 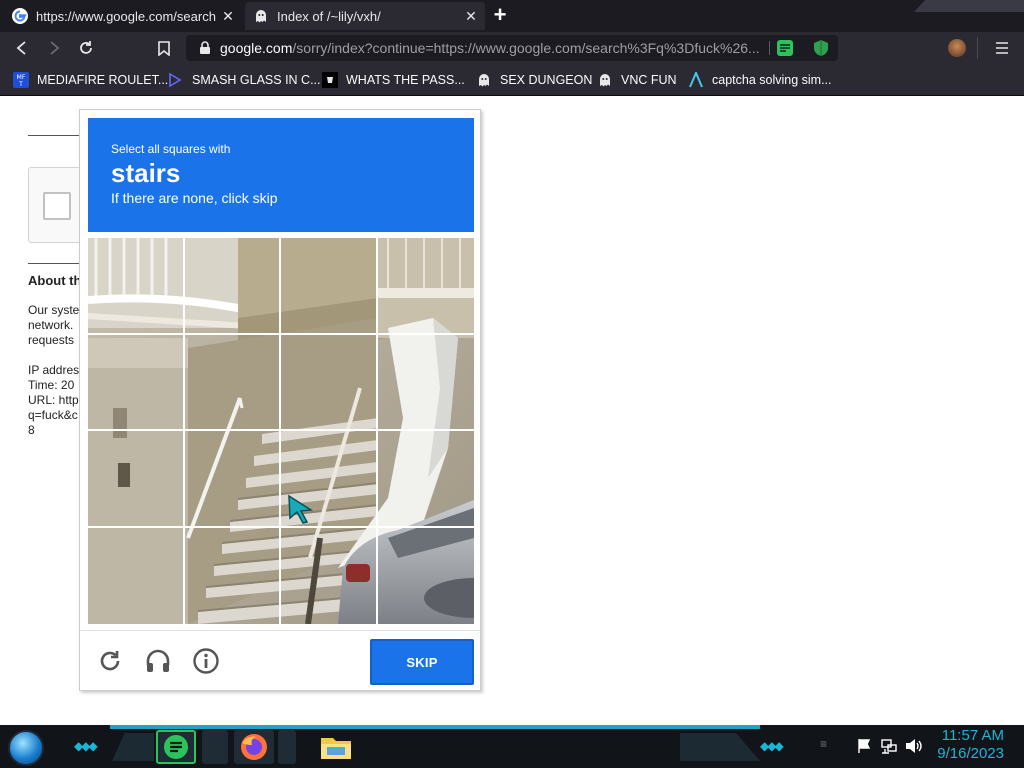 I want to click on volume-icon, so click(x=914, y=746).